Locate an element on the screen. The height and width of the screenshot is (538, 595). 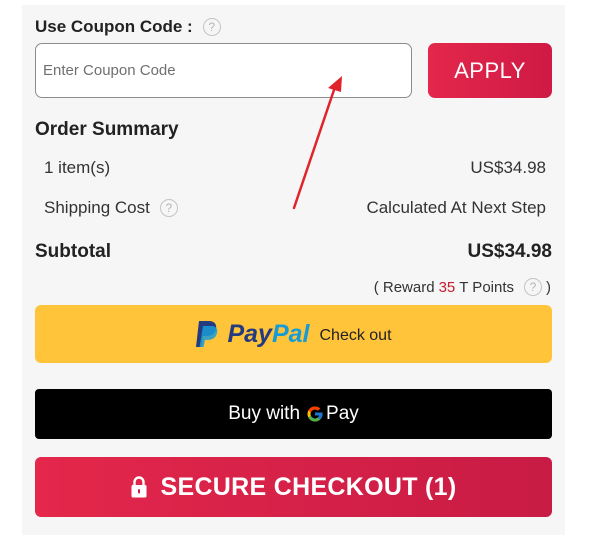
coupon-section-title: Use Coupon Code : ? is located at coordinates (128, 27).